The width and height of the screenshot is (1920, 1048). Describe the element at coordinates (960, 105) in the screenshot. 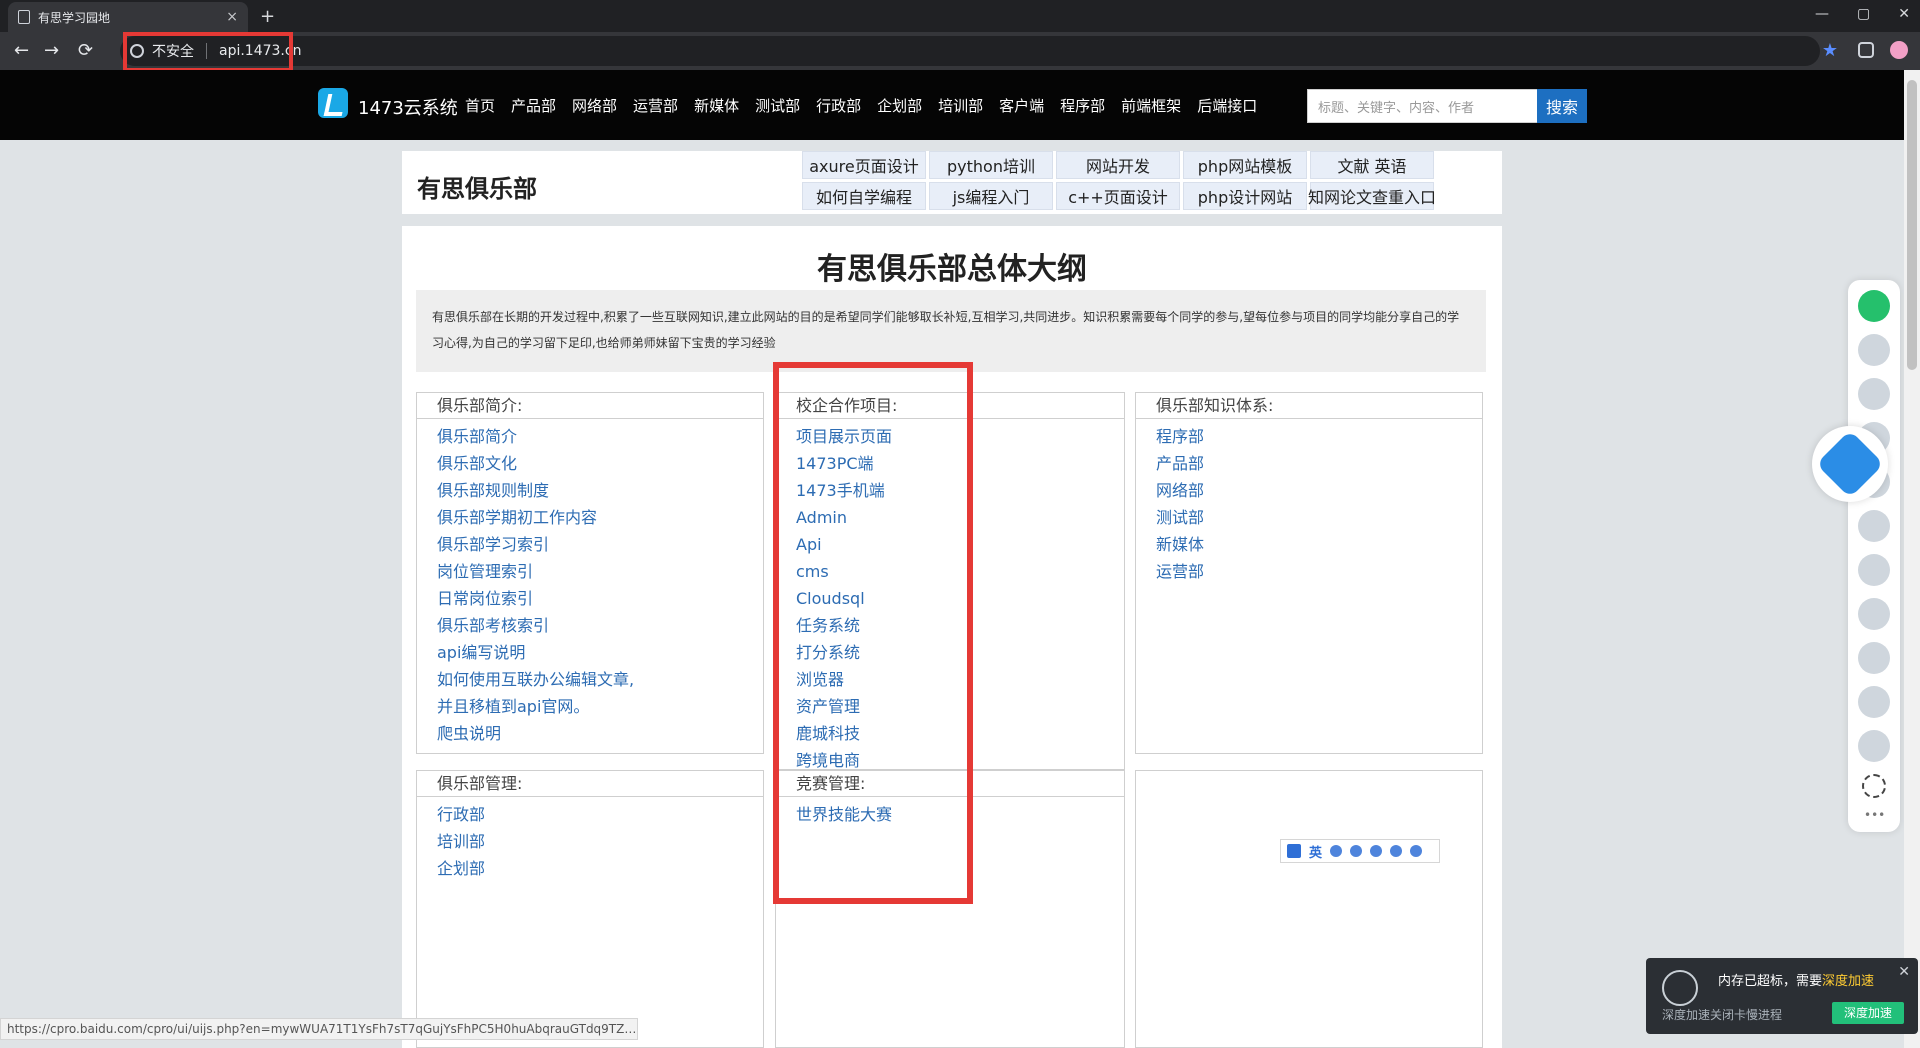

I see `nav-item-training: 培训部` at that location.